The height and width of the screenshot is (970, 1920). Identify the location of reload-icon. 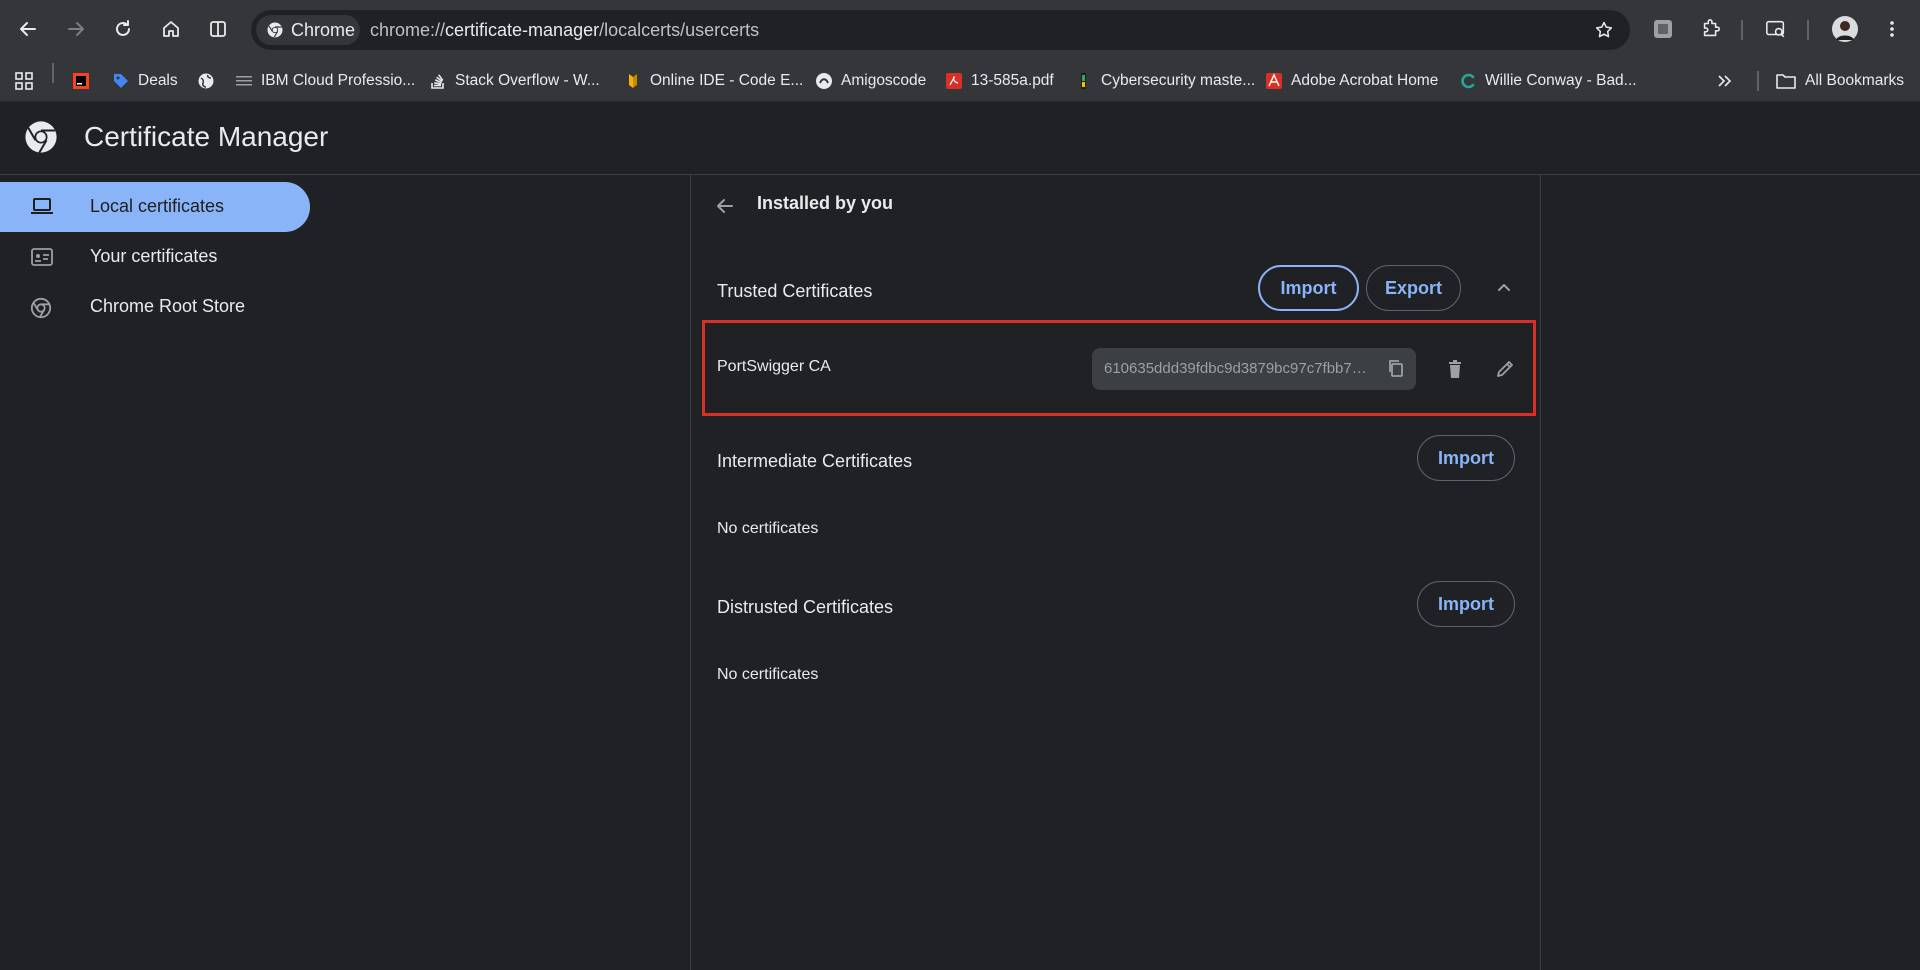
(123, 28).